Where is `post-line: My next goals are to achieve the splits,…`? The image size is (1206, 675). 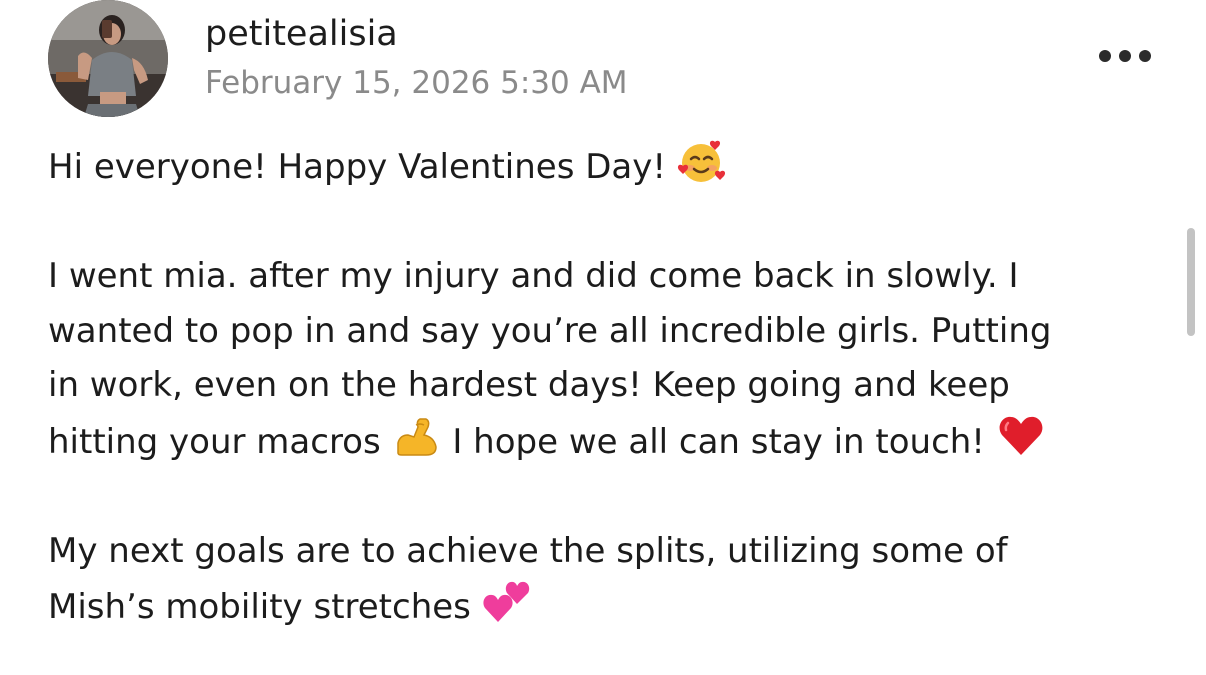 post-line: My next goals are to achieve the splits,… is located at coordinates (528, 550).